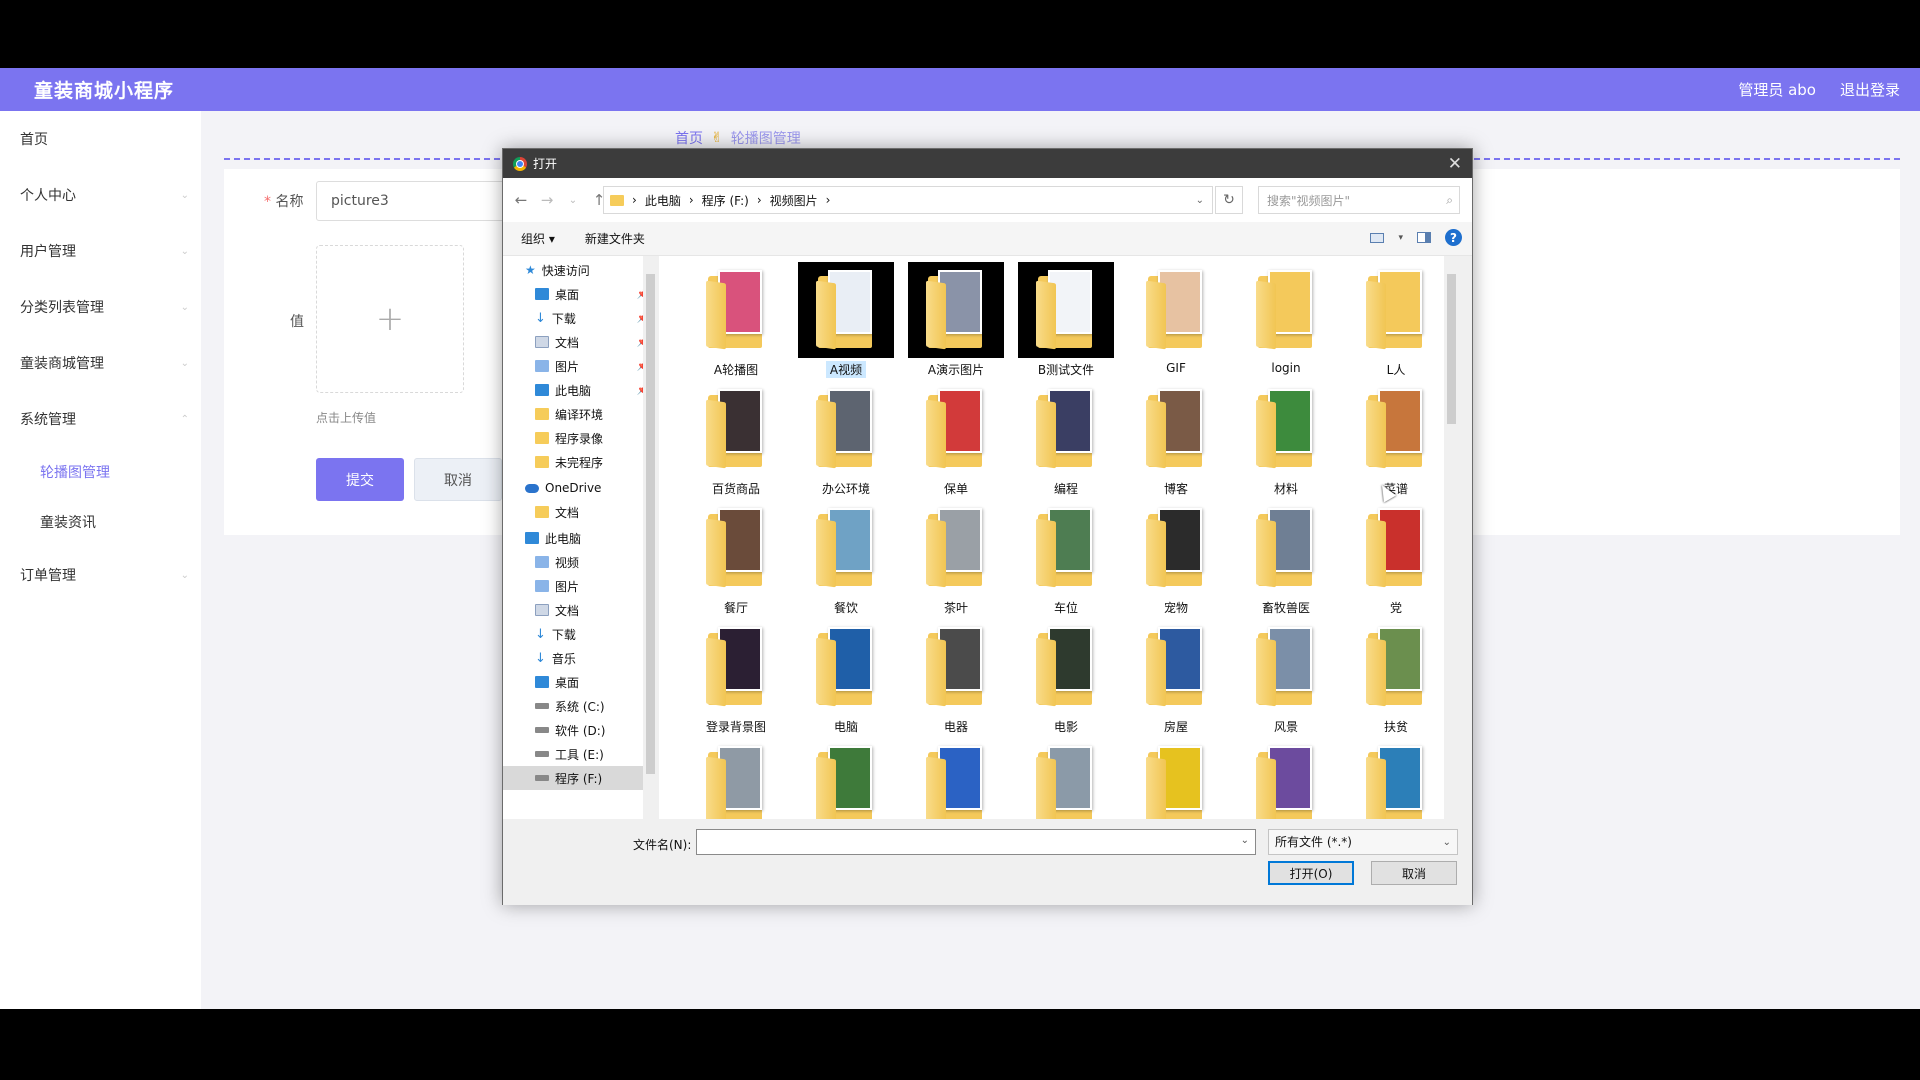 This screenshot has height=1080, width=1920. I want to click on nav-tree-item: 图片📌, so click(580, 366).